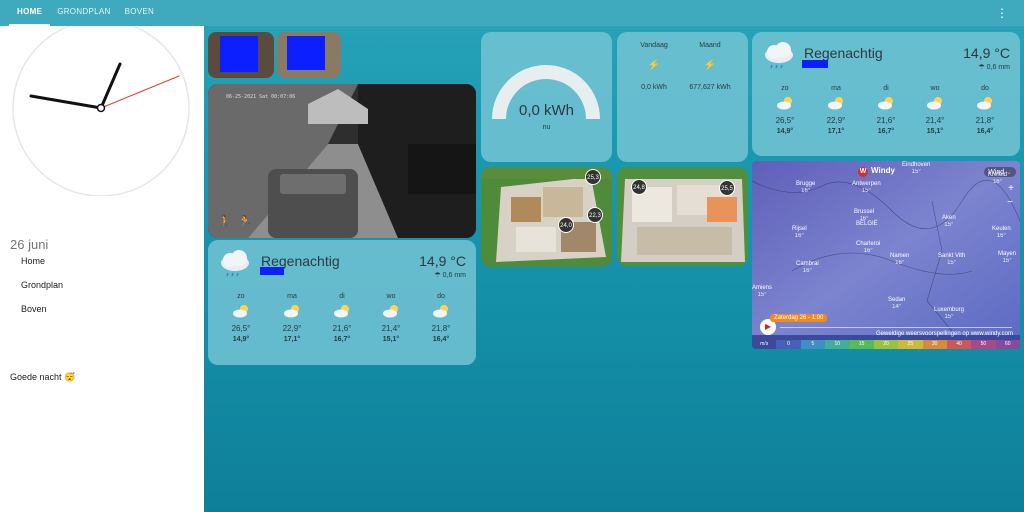 The height and width of the screenshot is (512, 1024). Describe the element at coordinates (959, 344) in the screenshot. I see `scale-segment: 40` at that location.